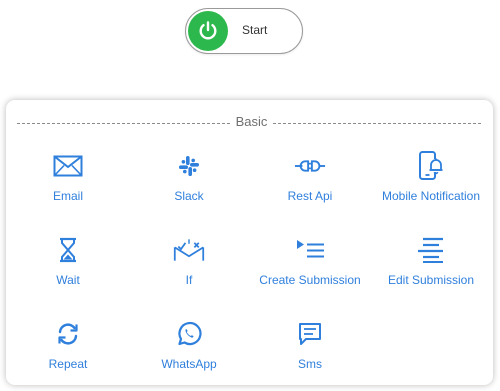  I want to click on align-edit-icon, so click(431, 250).